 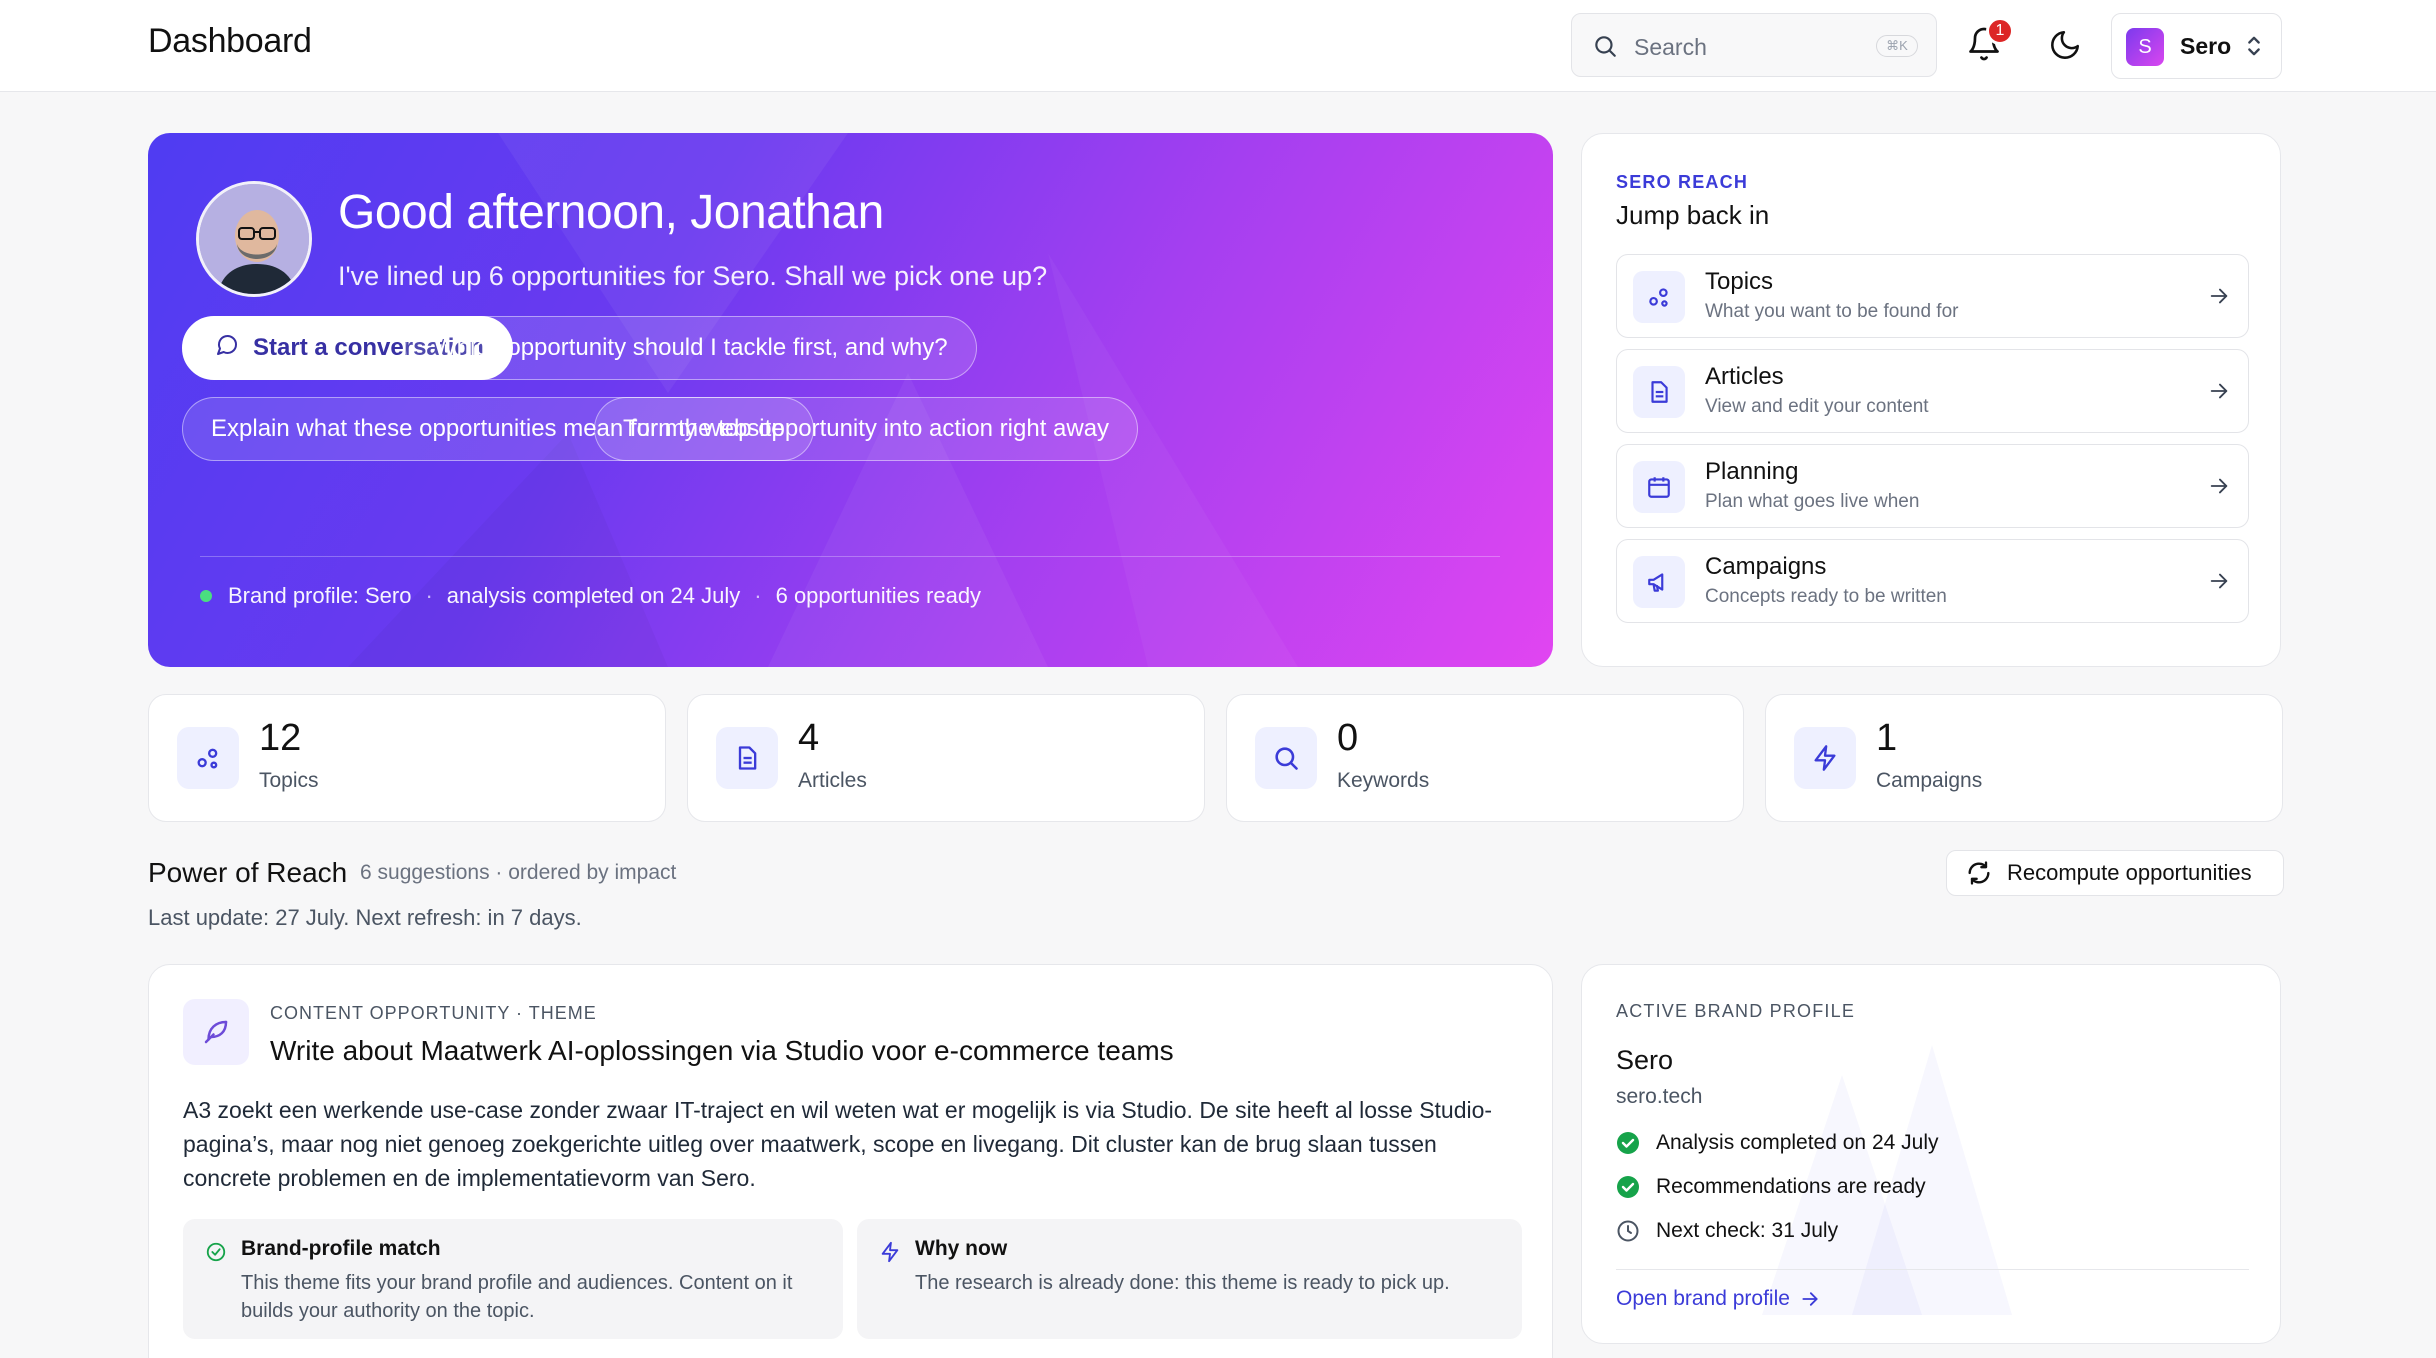 I want to click on nav-card-description: Concepts ready to be written, so click(x=1826, y=596).